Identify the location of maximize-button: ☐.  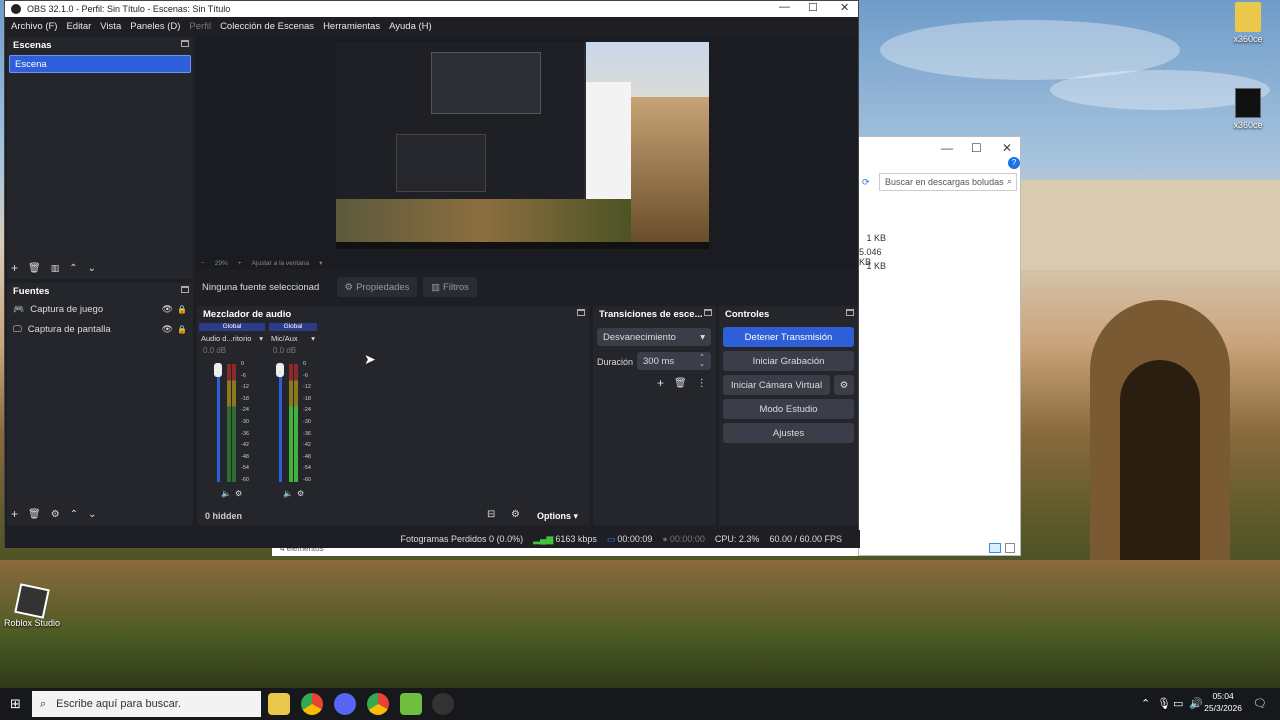
(813, 7).